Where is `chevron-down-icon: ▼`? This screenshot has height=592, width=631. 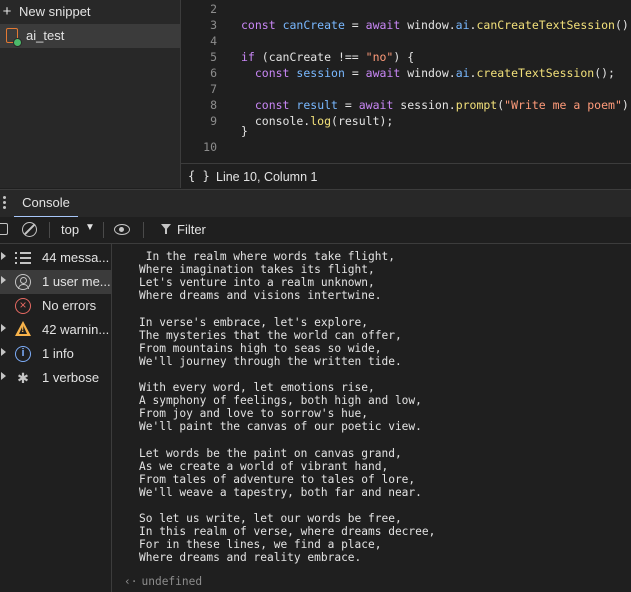
chevron-down-icon: ▼ is located at coordinates (90, 227).